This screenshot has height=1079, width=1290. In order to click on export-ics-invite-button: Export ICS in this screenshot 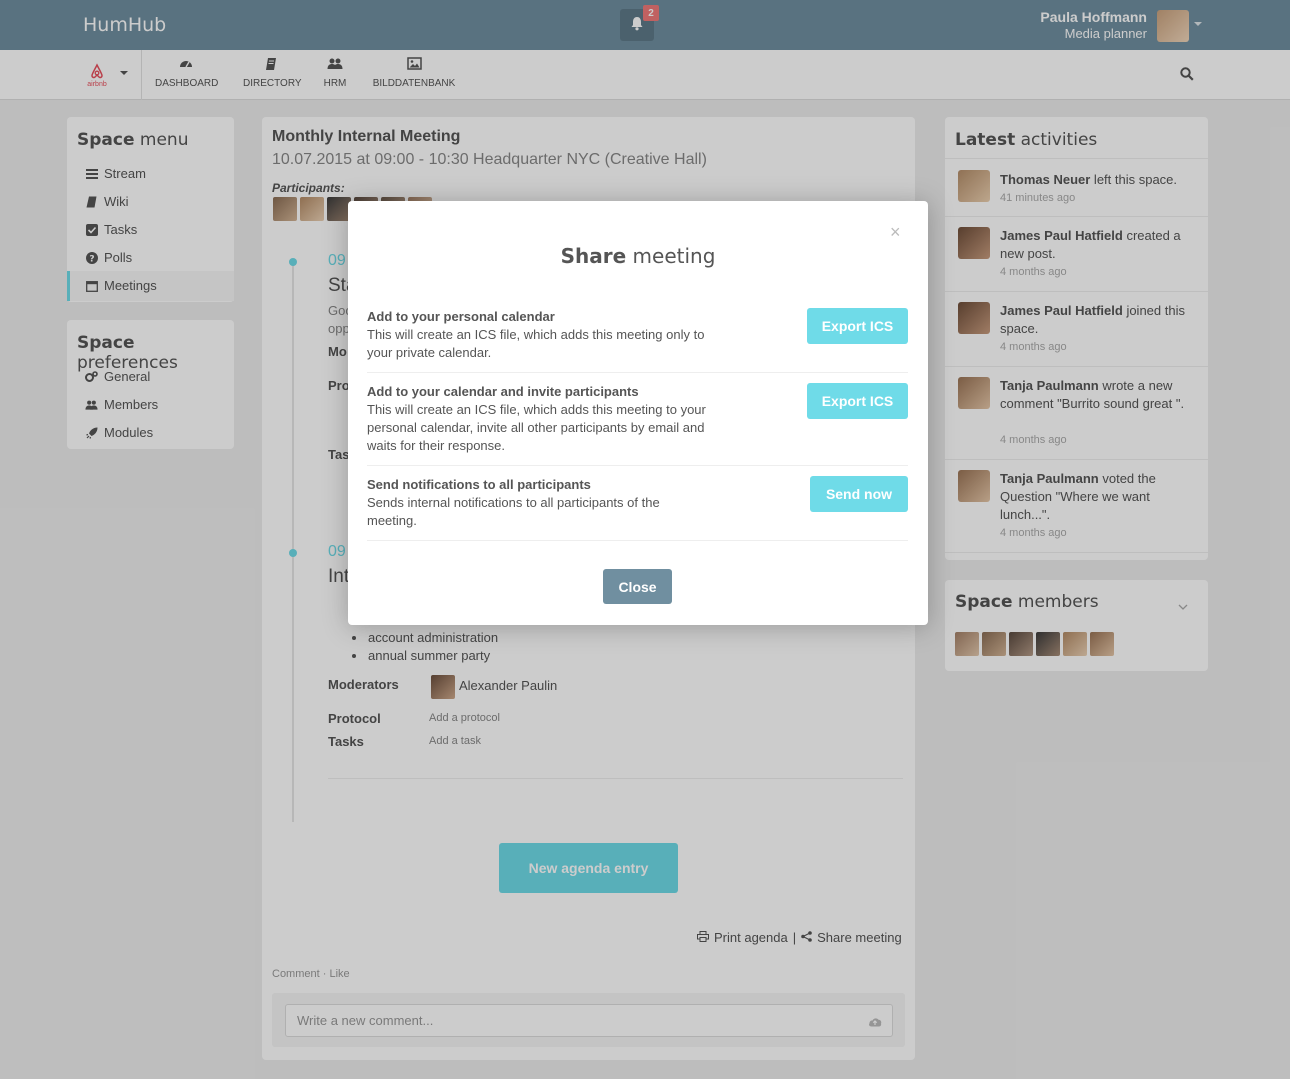, I will do `click(857, 401)`.